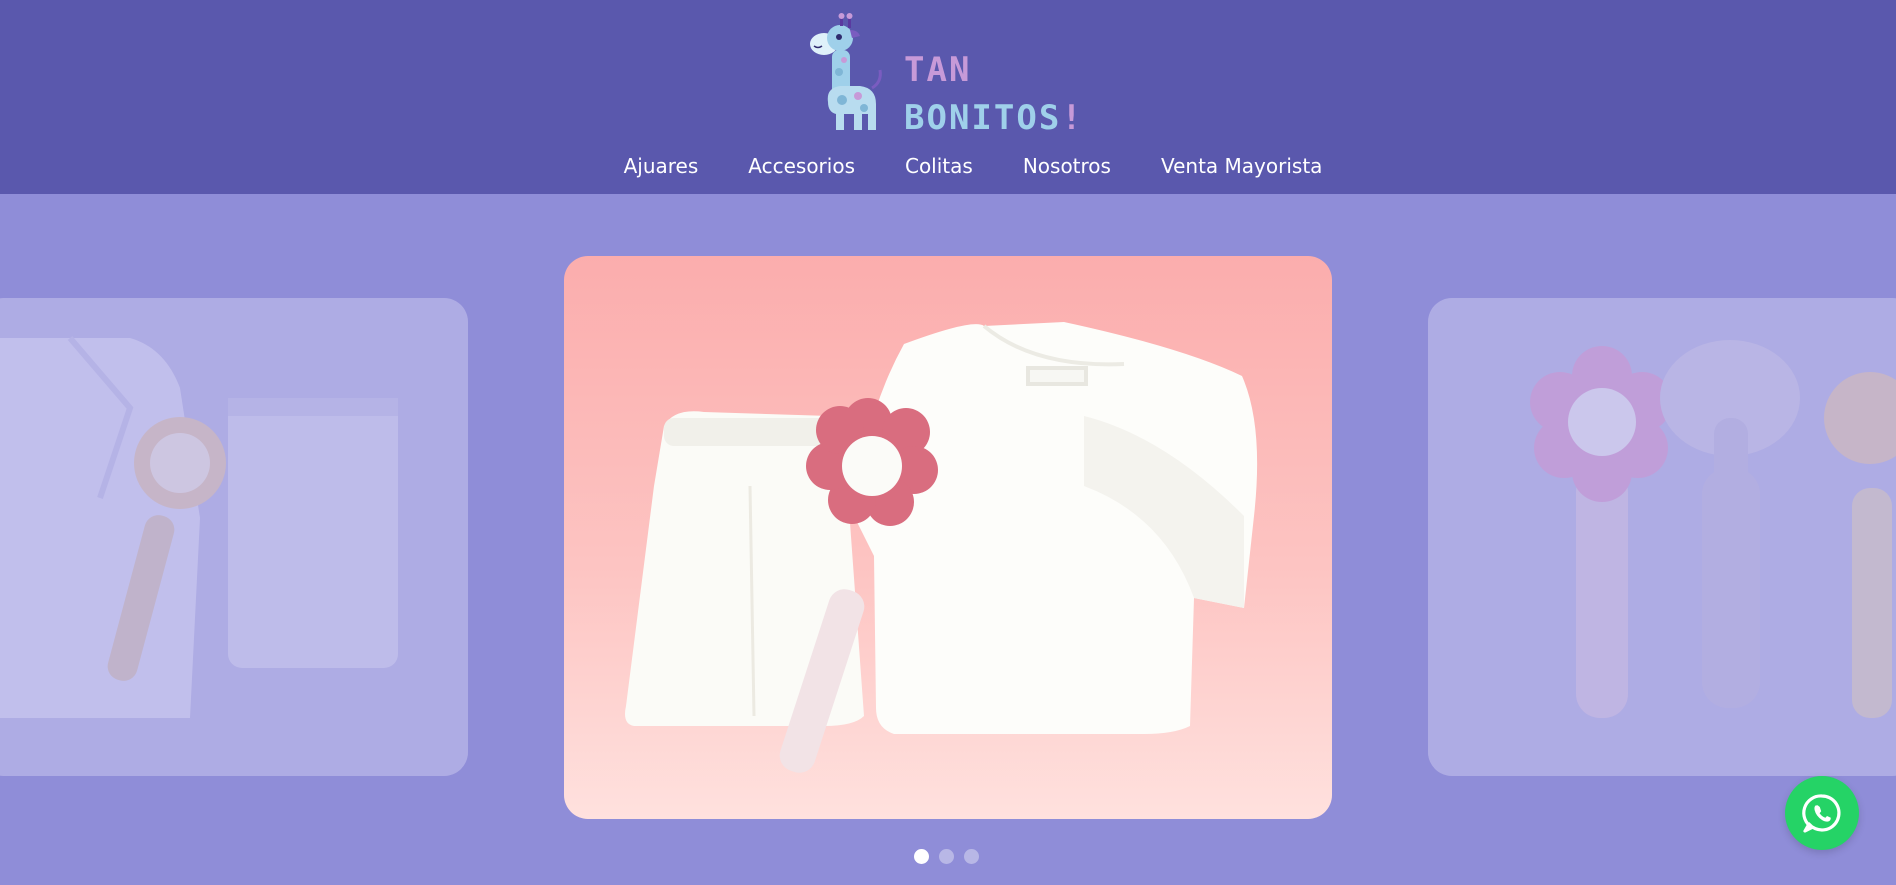 The height and width of the screenshot is (885, 1896). I want to click on brand-logo: TAN BONITOS!, so click(946, 75).